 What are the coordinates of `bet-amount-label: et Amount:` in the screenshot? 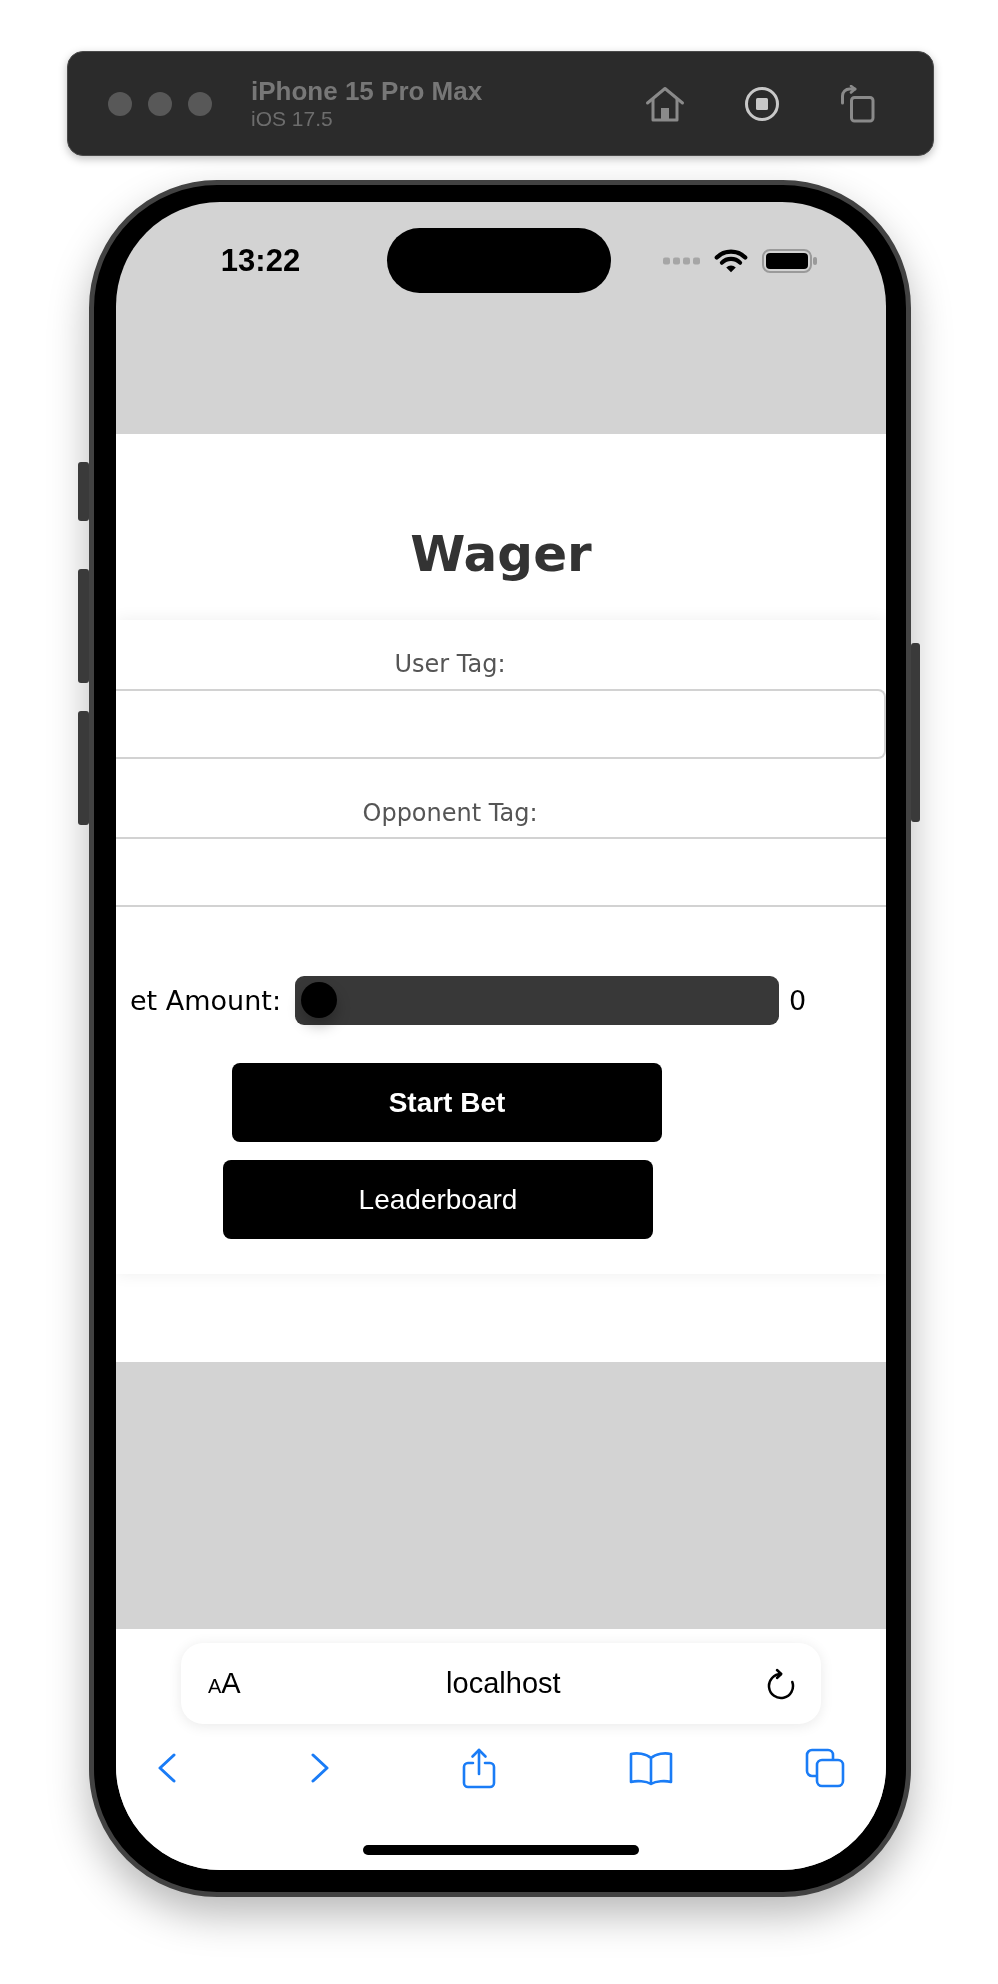 It's located at (205, 1000).